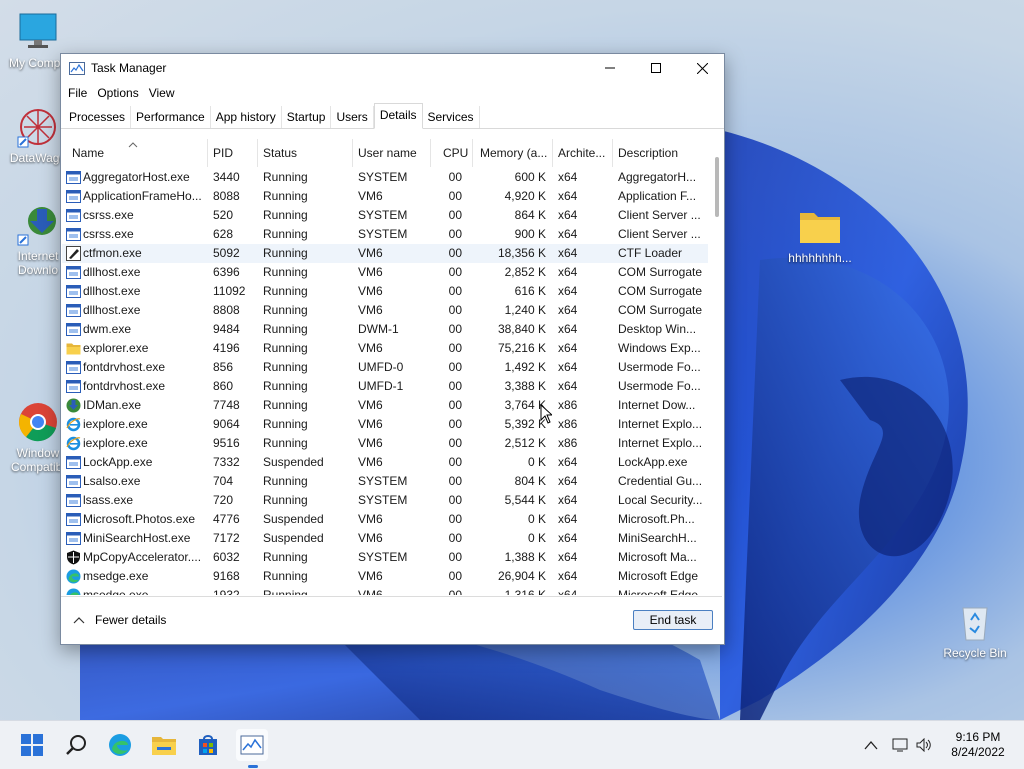  Describe the element at coordinates (975, 622) in the screenshot. I see `recycle-bin-icon` at that location.